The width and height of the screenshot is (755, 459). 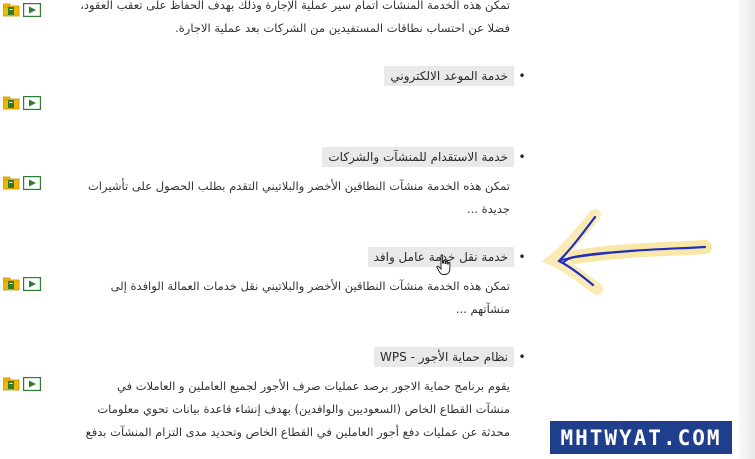 I want to click on service-title-row: • نظام حماية الأجور - WPS, so click(x=452, y=357).